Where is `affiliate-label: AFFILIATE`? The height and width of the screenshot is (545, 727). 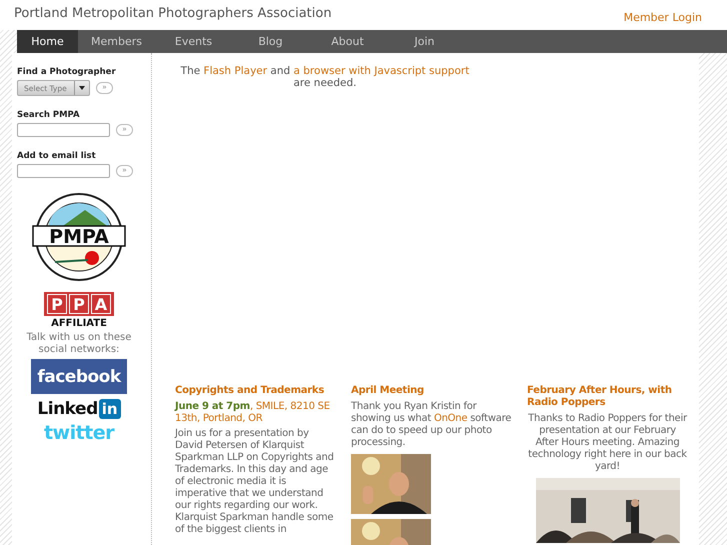 affiliate-label: AFFILIATE is located at coordinates (79, 323).